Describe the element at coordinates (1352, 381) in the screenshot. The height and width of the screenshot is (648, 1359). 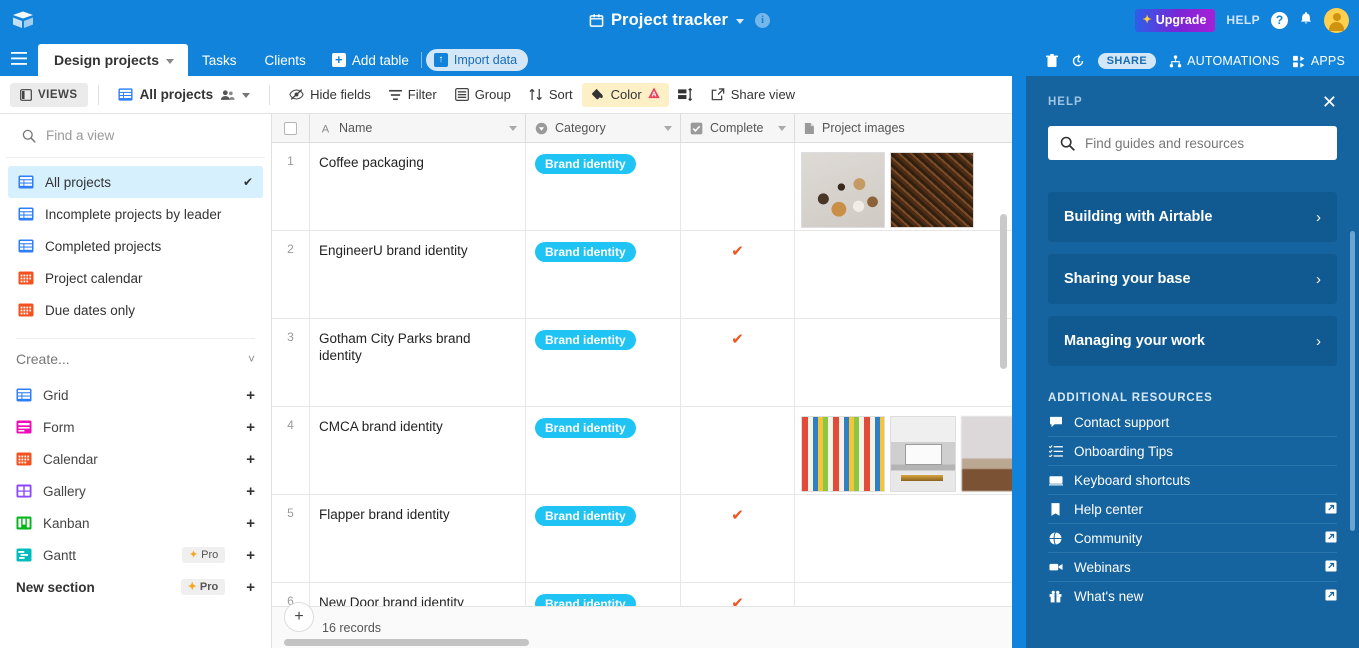
I see `help-panel-scrollbar` at that location.